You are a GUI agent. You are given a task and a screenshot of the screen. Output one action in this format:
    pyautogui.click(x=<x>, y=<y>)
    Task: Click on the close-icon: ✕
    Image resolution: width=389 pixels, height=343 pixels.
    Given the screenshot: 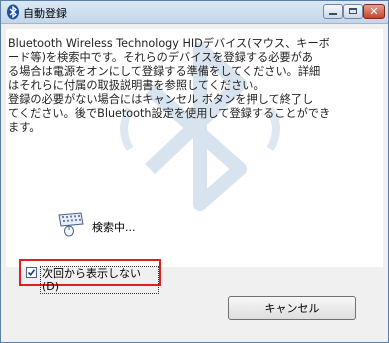 What is the action you would take?
    pyautogui.click(x=374, y=11)
    